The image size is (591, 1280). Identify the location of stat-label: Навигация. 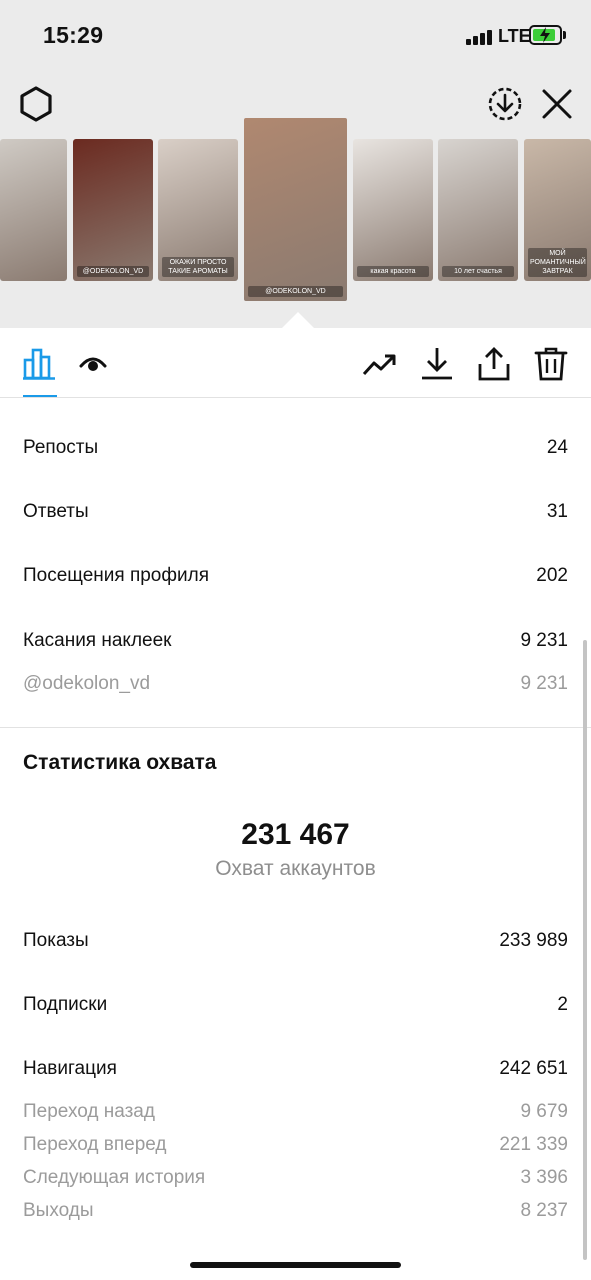
(70, 1068).